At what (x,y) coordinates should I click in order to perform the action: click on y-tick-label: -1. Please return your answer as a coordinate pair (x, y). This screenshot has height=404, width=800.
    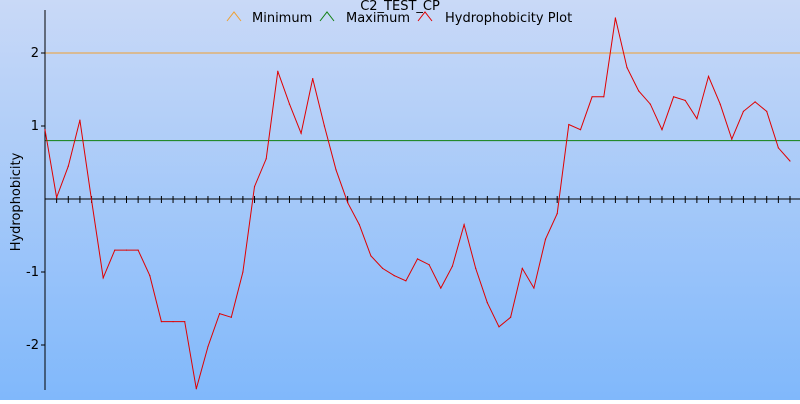
    Looking at the image, I should click on (32, 272).